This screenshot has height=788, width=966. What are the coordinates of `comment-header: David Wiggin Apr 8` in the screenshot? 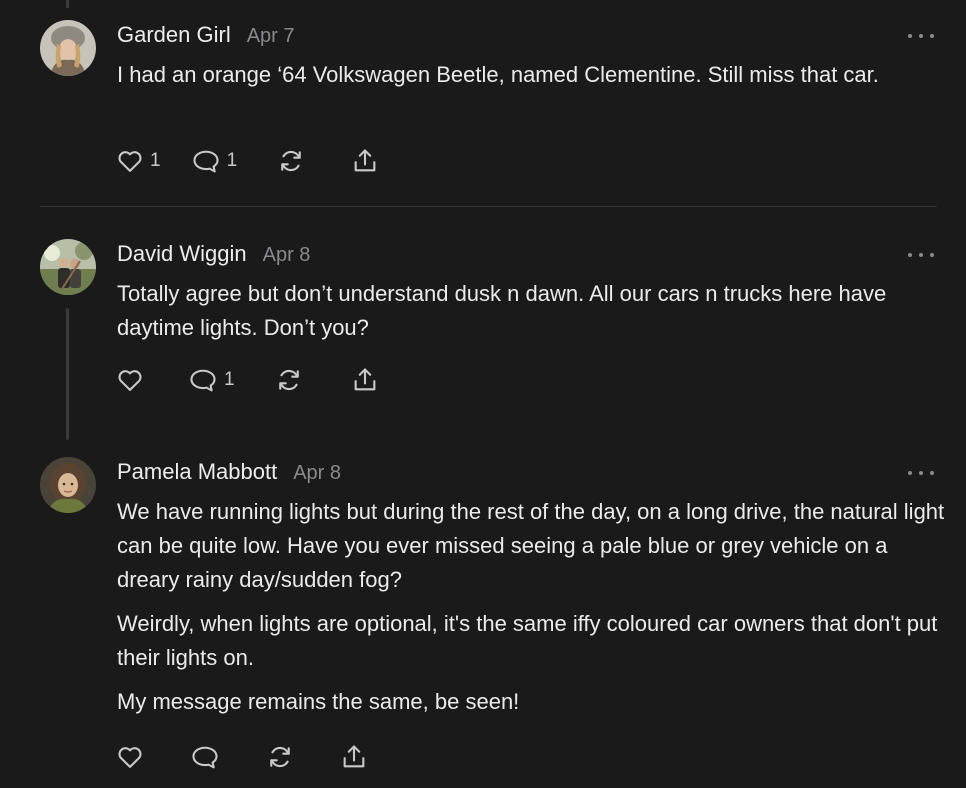 It's located at (213, 254).